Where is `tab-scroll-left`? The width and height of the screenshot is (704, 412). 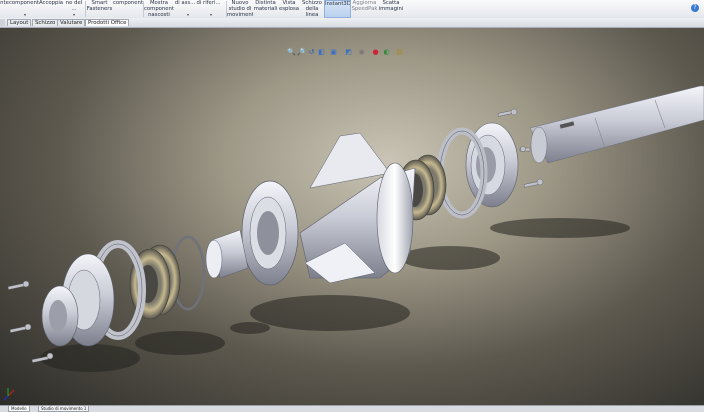
tab-scroll-left is located at coordinates (2, 22).